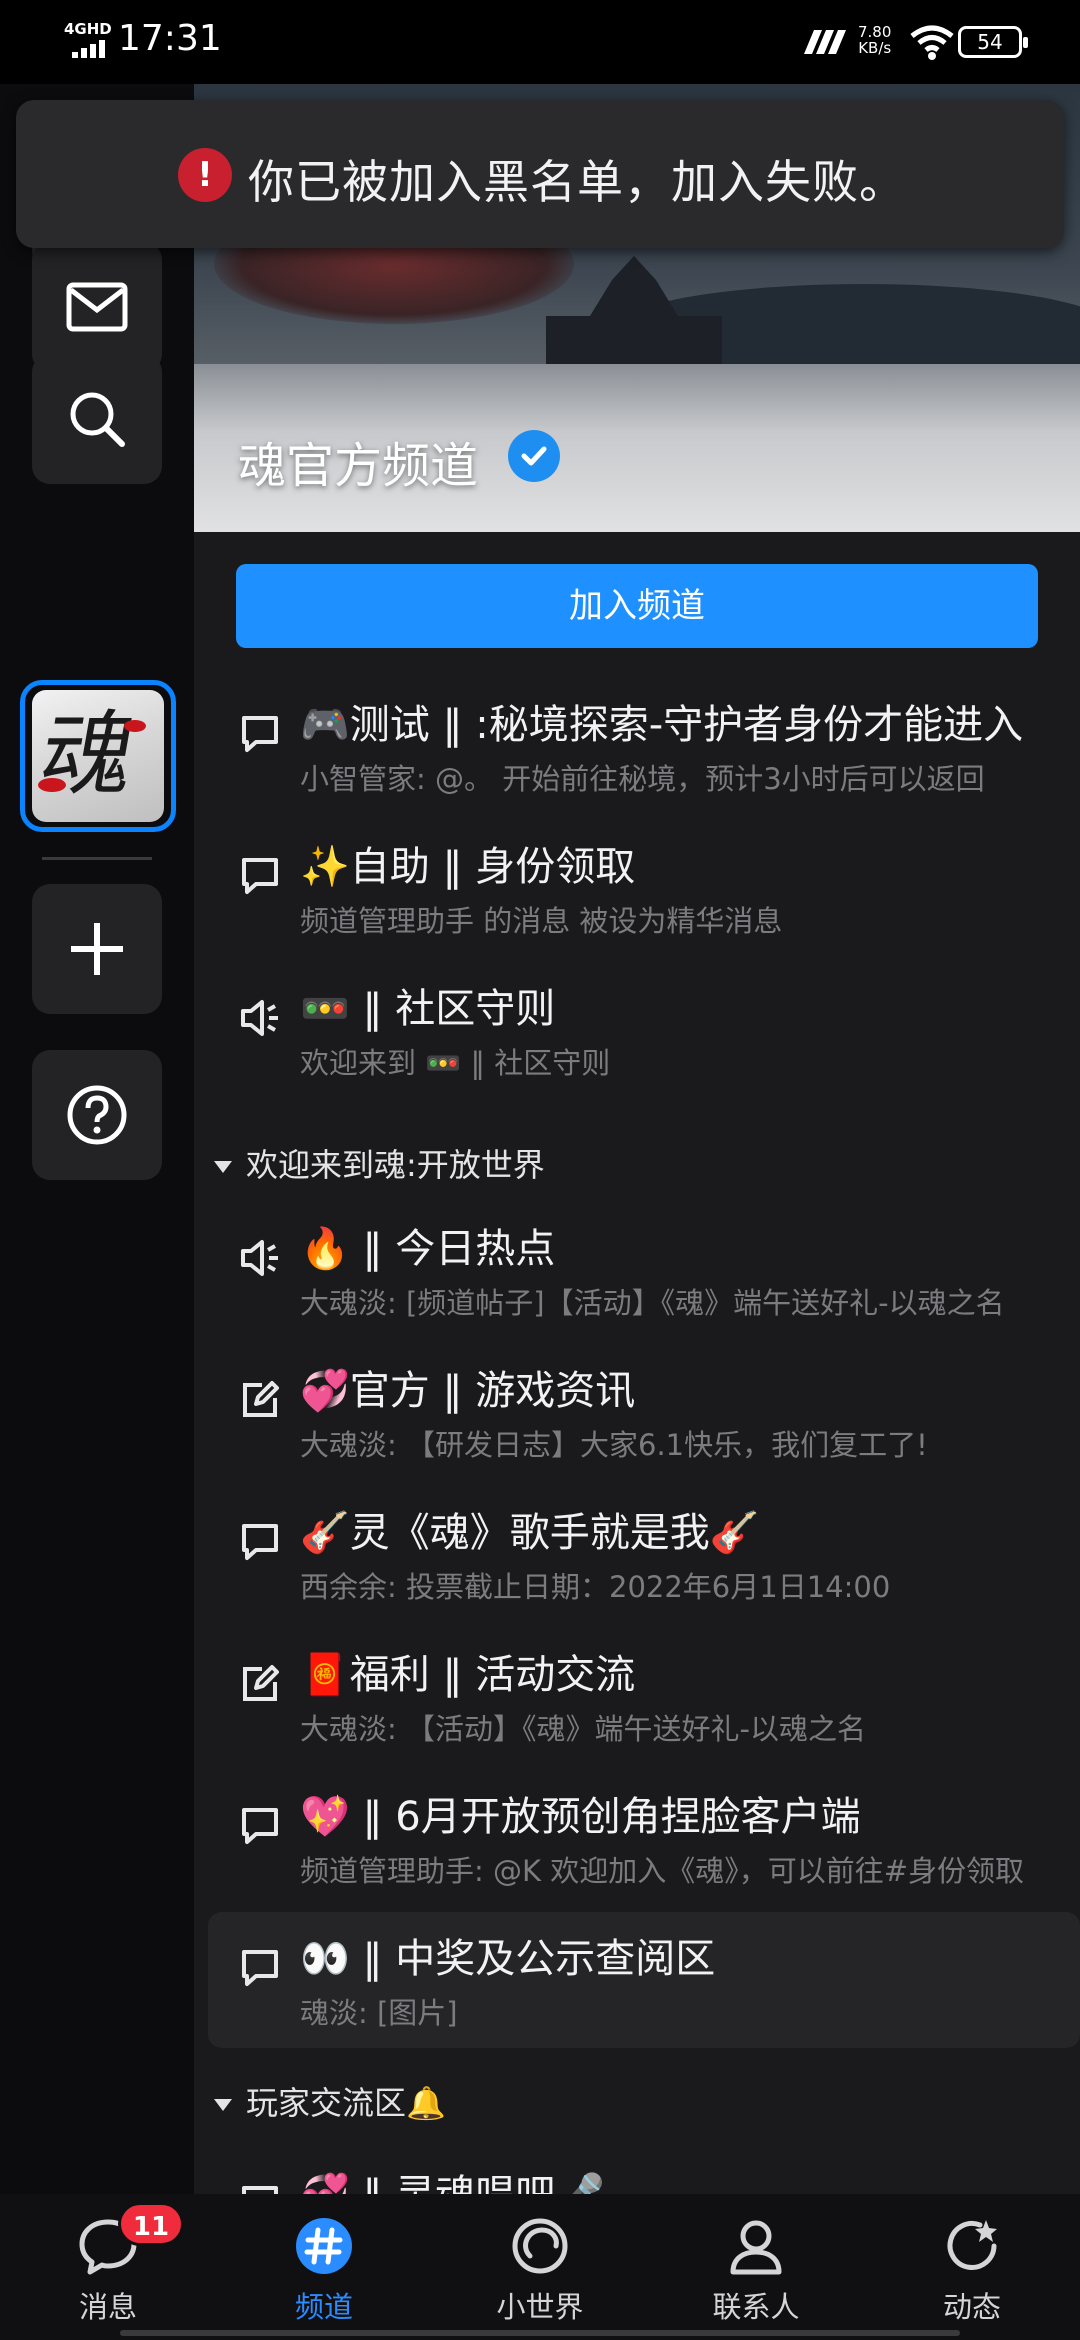 Image resolution: width=1080 pixels, height=2340 pixels. Describe the element at coordinates (205, 175) in the screenshot. I see `warning-icon: !` at that location.